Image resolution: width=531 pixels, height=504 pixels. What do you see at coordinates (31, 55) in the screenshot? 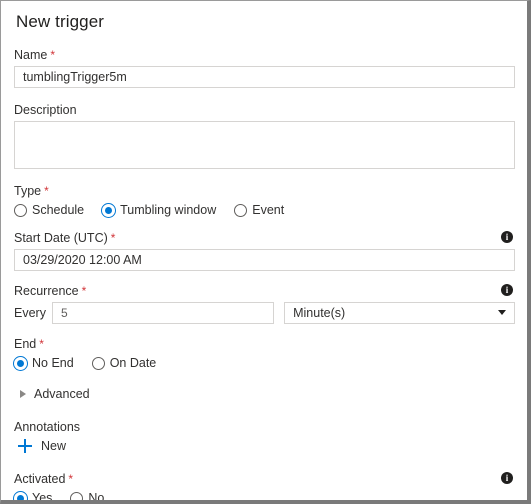
I see `name-label: Name` at bounding box center [31, 55].